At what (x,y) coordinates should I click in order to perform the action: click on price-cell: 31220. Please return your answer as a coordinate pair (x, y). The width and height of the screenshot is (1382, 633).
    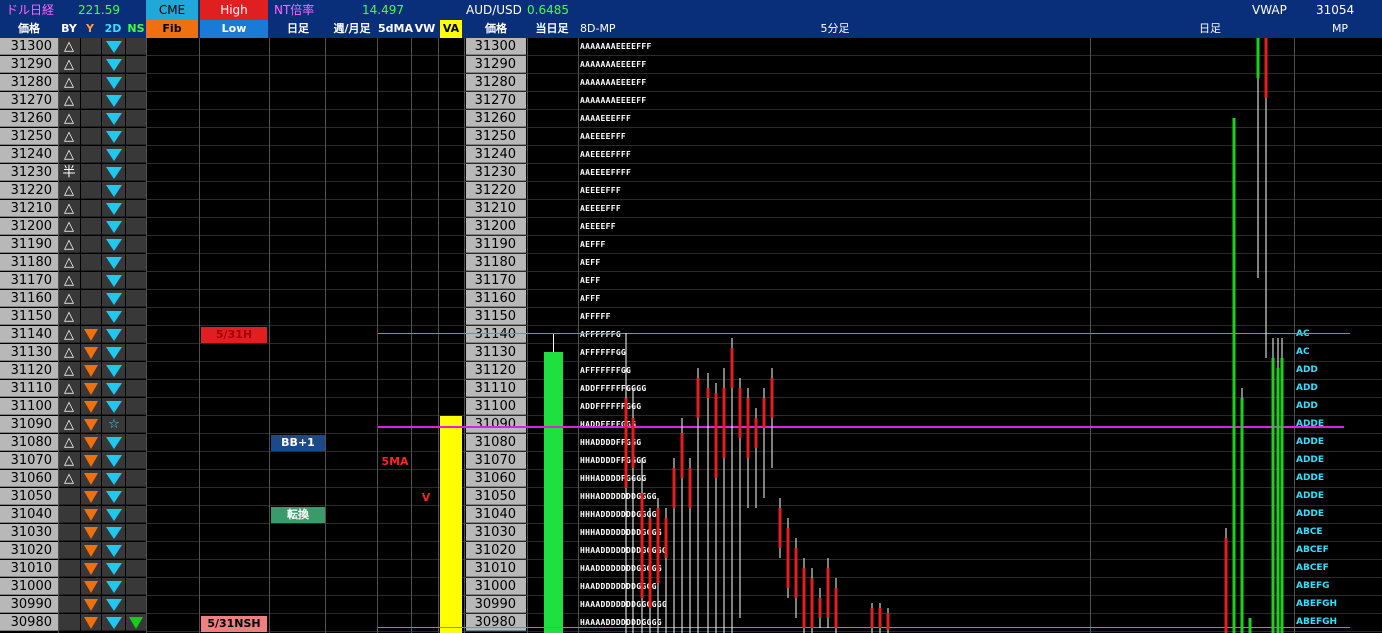
    Looking at the image, I should click on (29, 190).